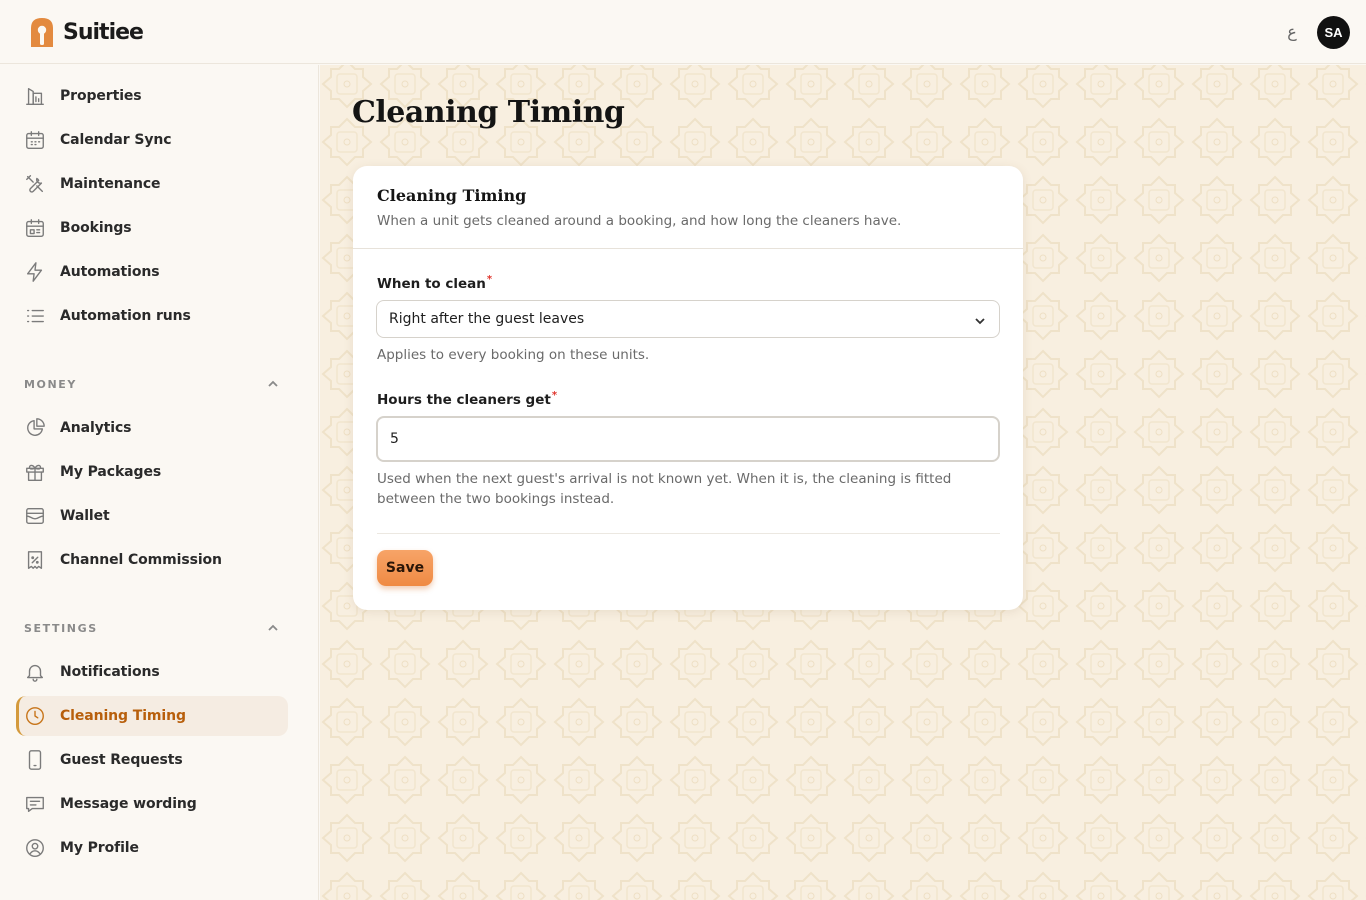  Describe the element at coordinates (85, 516) in the screenshot. I see `sidebar-item-label: Wallet` at that location.